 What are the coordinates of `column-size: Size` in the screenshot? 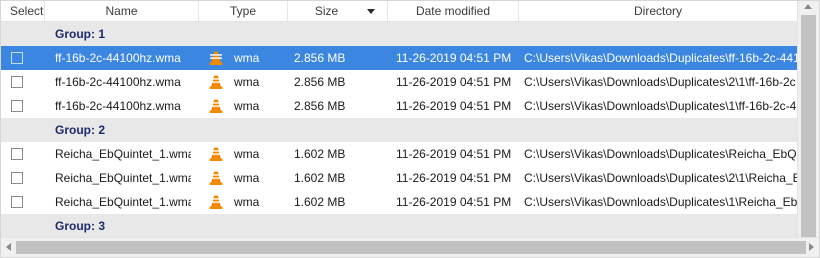 It's located at (338, 11).